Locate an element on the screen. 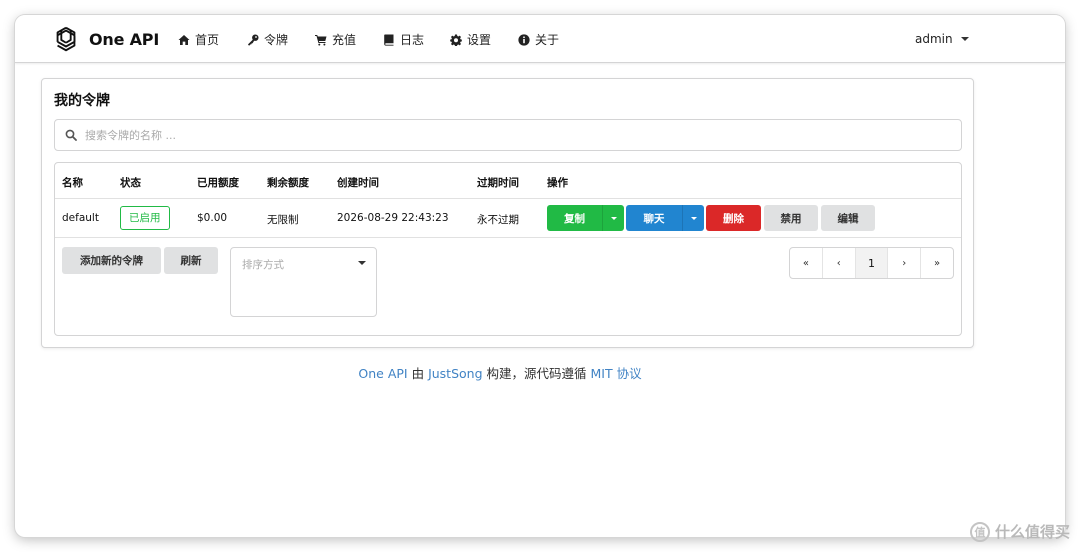 This screenshot has height=552, width=1080. column-header-expire-time: 过期时间 is located at coordinates (498, 182).